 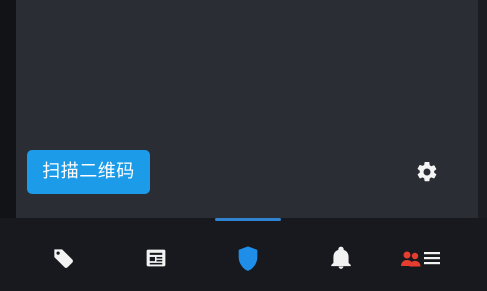 I want to click on tab-notifications, so click(x=341, y=254).